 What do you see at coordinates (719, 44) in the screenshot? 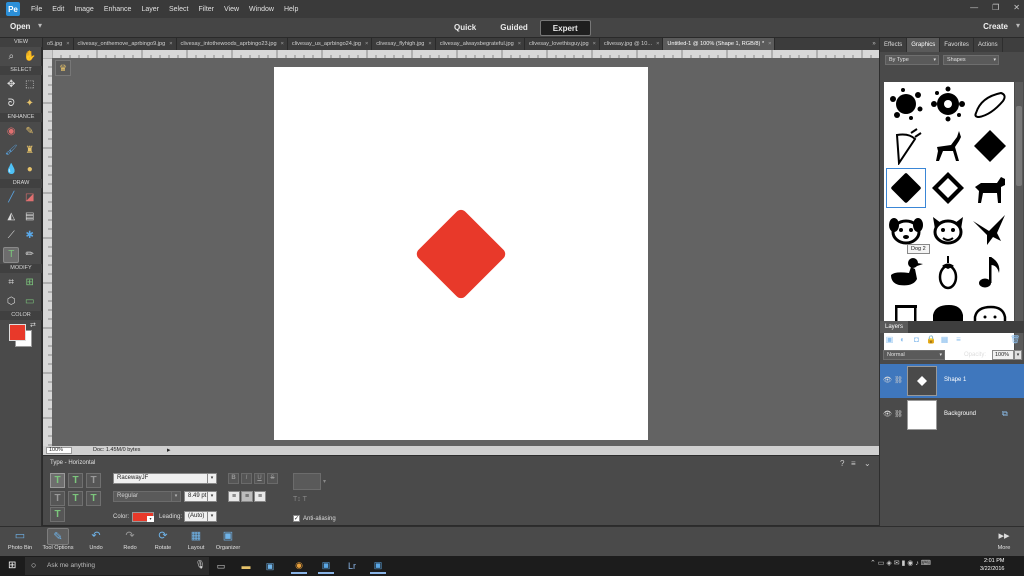
I see `doc-tab-active: Untitled-1 @ 100% (Shape 1, RGB/8) * ×` at bounding box center [719, 44].